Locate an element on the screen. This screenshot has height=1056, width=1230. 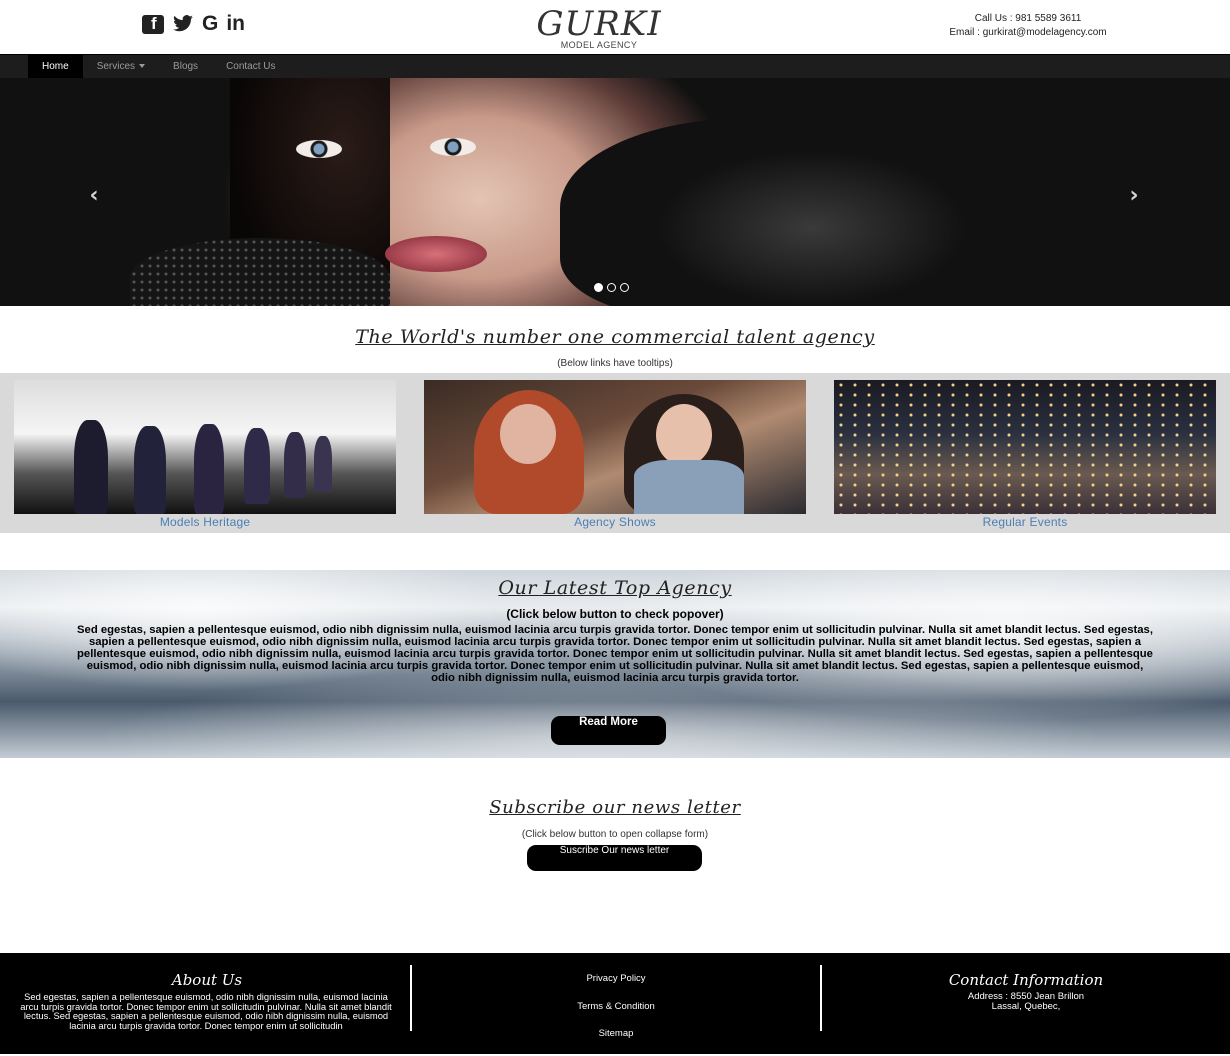
google-plus-icon: G is located at coordinates (210, 23).